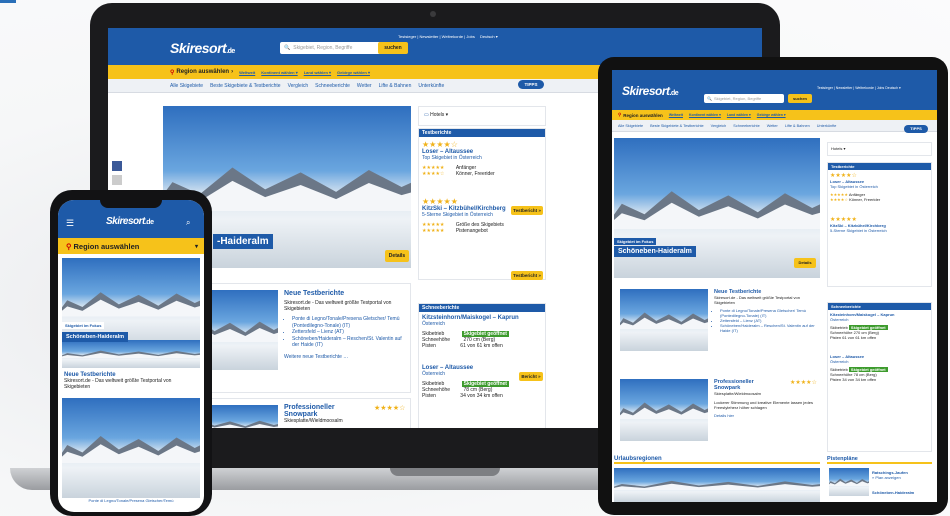 The image size is (950, 516). Describe the element at coordinates (440, 201) in the screenshot. I see `rating-stars: ★★★★★` at that location.